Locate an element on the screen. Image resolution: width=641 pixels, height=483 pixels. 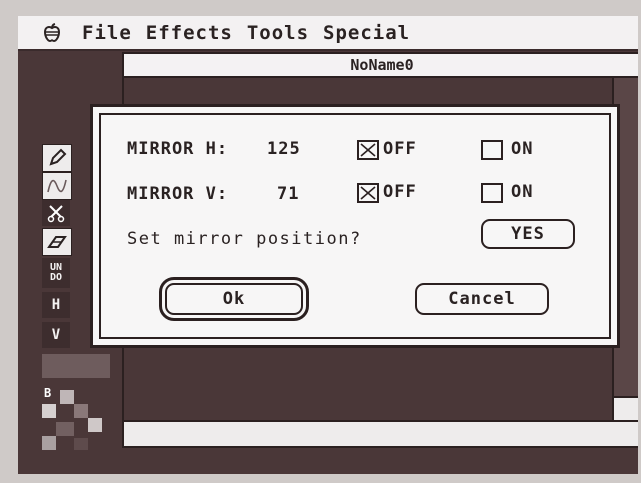
mirror-v-button: V is located at coordinates (56, 335).